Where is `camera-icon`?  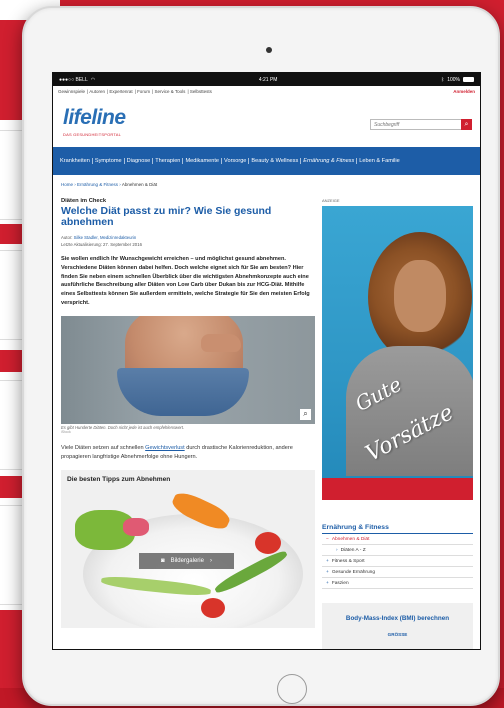 camera-icon is located at coordinates (269, 50).